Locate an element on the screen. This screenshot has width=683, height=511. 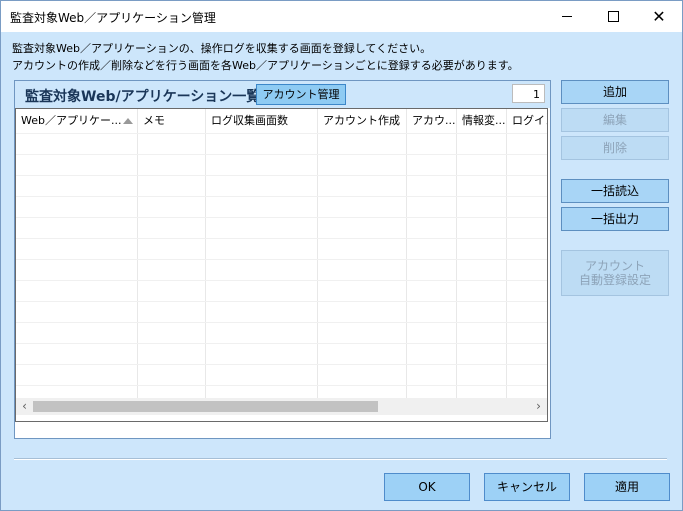
close-icon: ✕ is located at coordinates (659, 16).